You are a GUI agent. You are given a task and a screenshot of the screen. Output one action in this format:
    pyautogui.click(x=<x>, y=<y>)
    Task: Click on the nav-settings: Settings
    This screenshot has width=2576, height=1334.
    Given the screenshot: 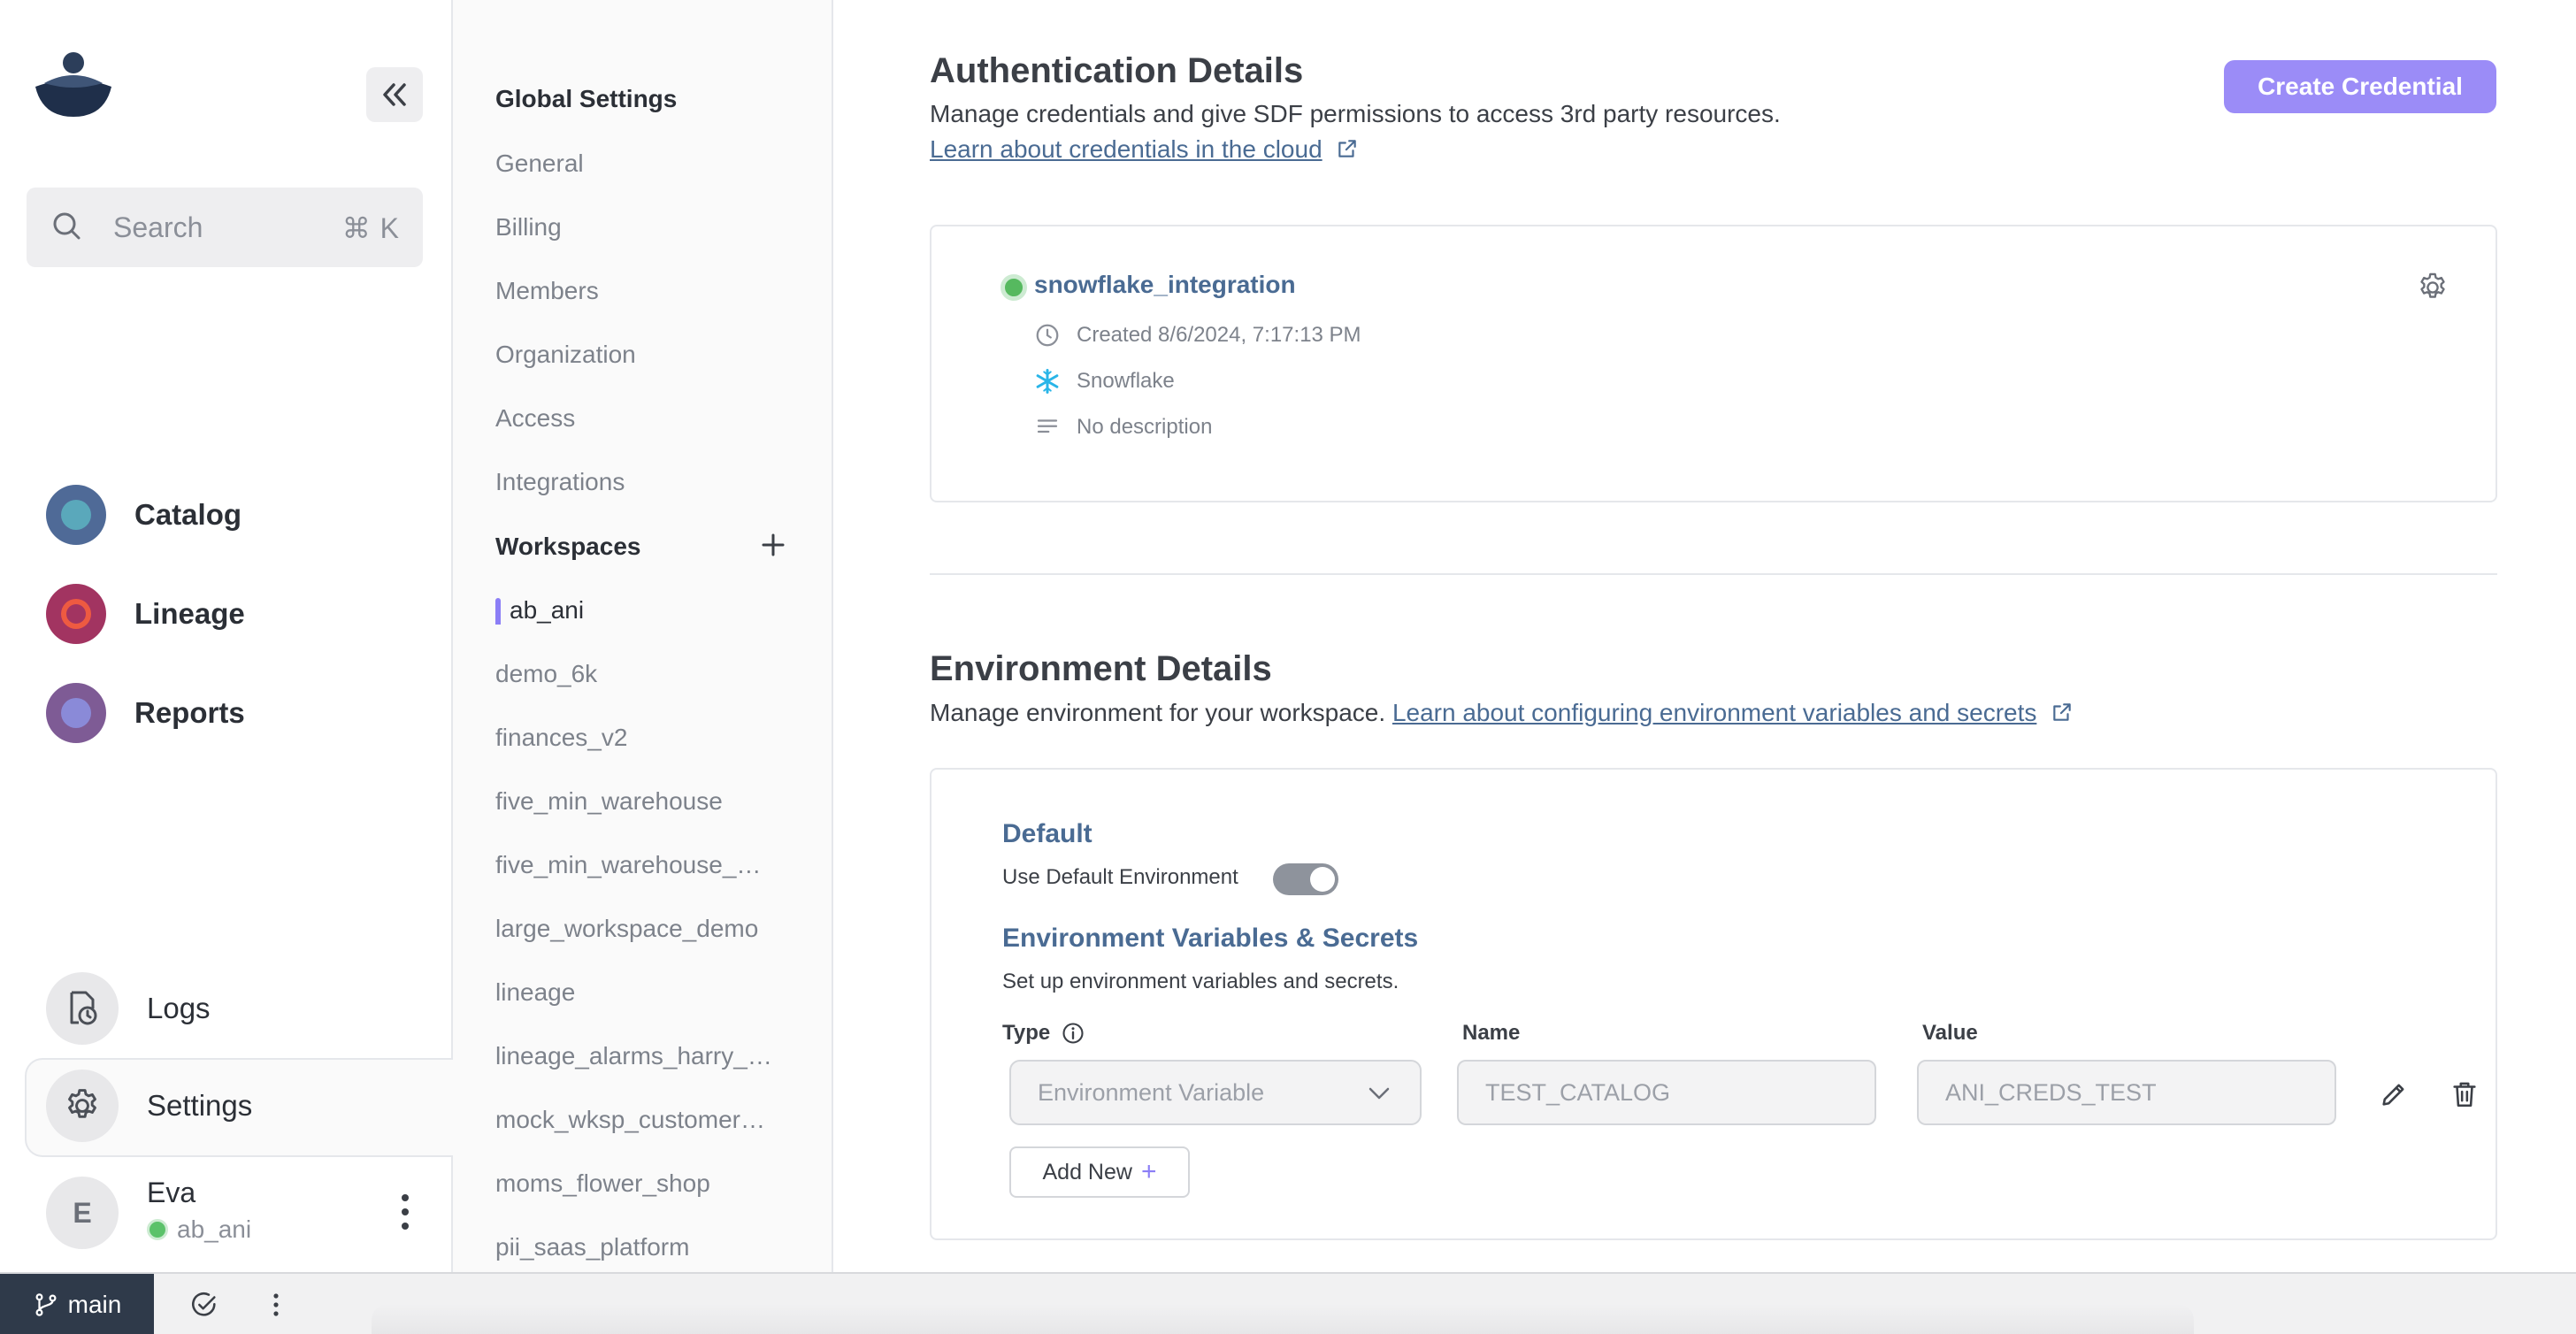 What is the action you would take?
    pyautogui.click(x=149, y=1106)
    